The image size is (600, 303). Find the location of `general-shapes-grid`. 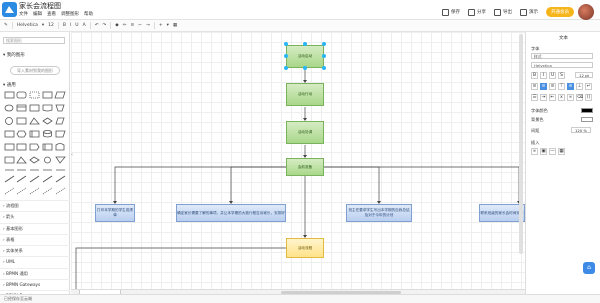

general-shapes-grid is located at coordinates (35, 143).